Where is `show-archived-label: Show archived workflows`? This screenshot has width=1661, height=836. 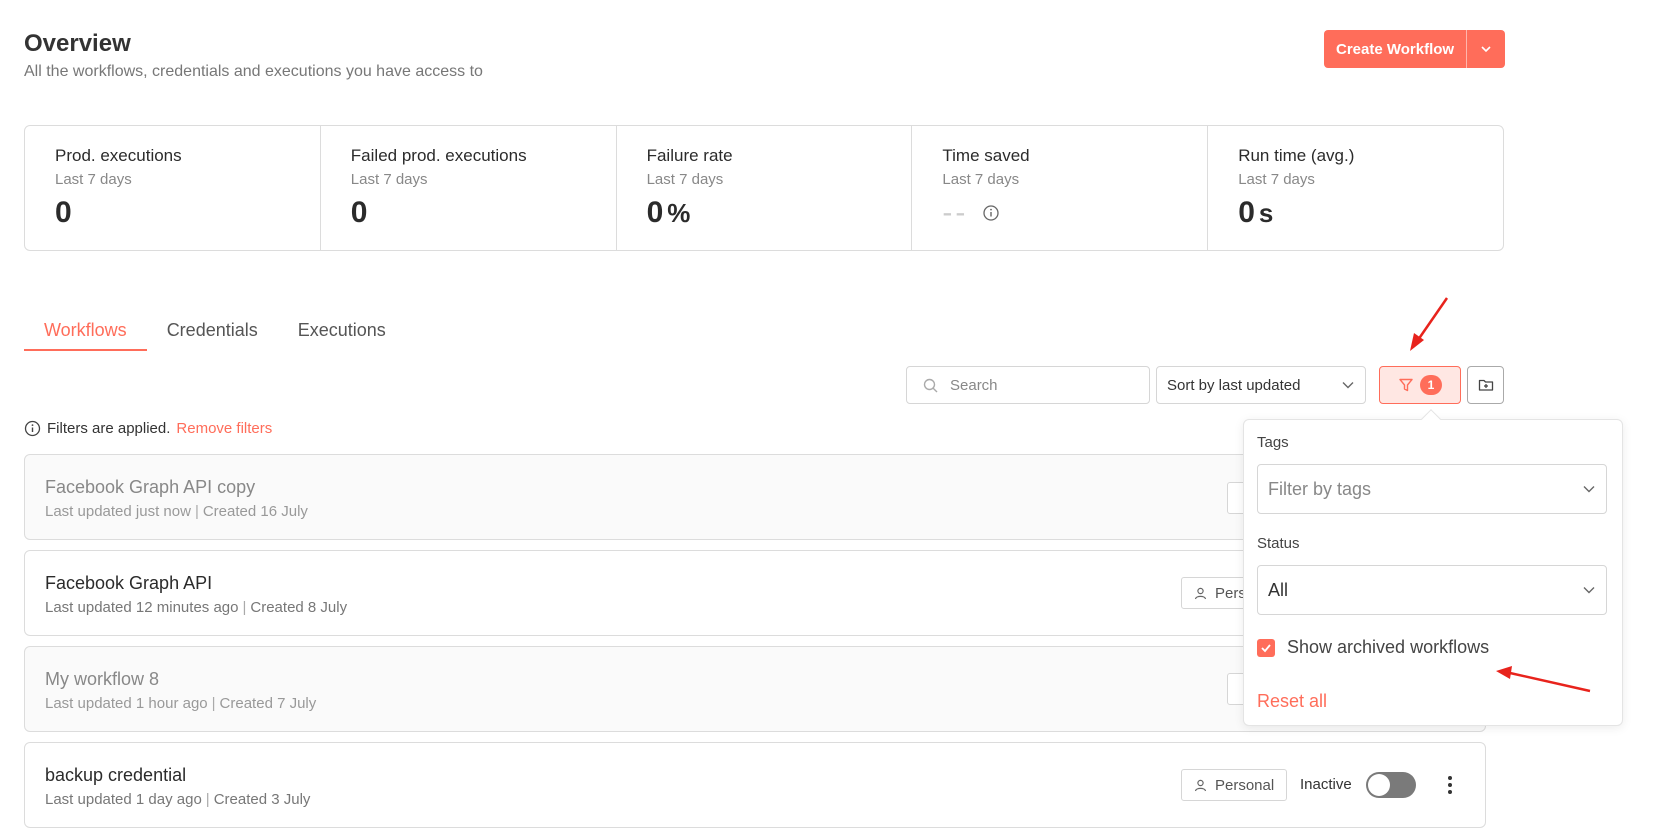
show-archived-label: Show archived workflows is located at coordinates (1388, 647).